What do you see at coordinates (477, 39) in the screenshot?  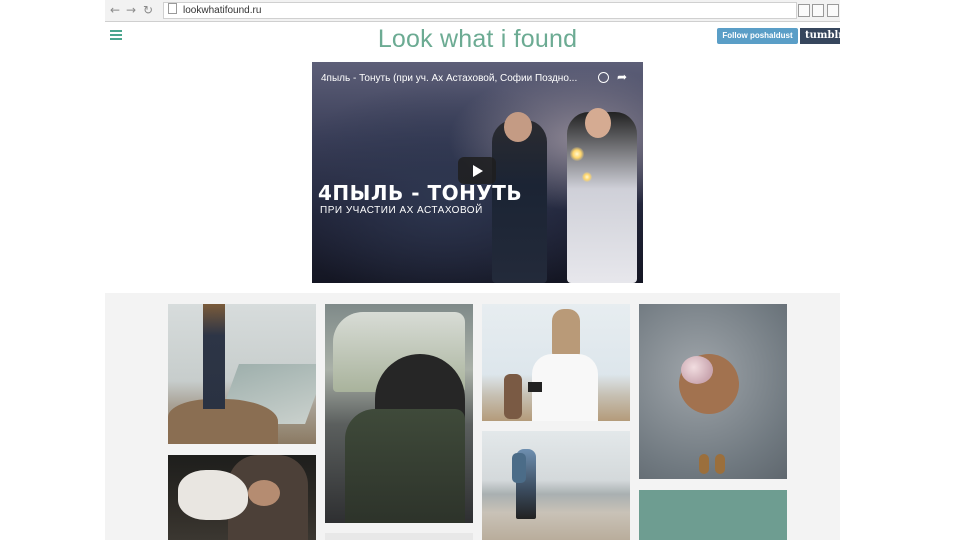 I see `page-title: Look what i found` at bounding box center [477, 39].